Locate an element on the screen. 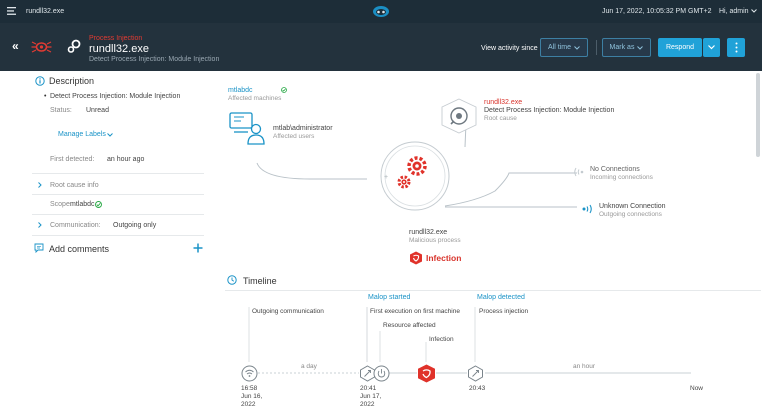  time-range-value: All time is located at coordinates (559, 47).